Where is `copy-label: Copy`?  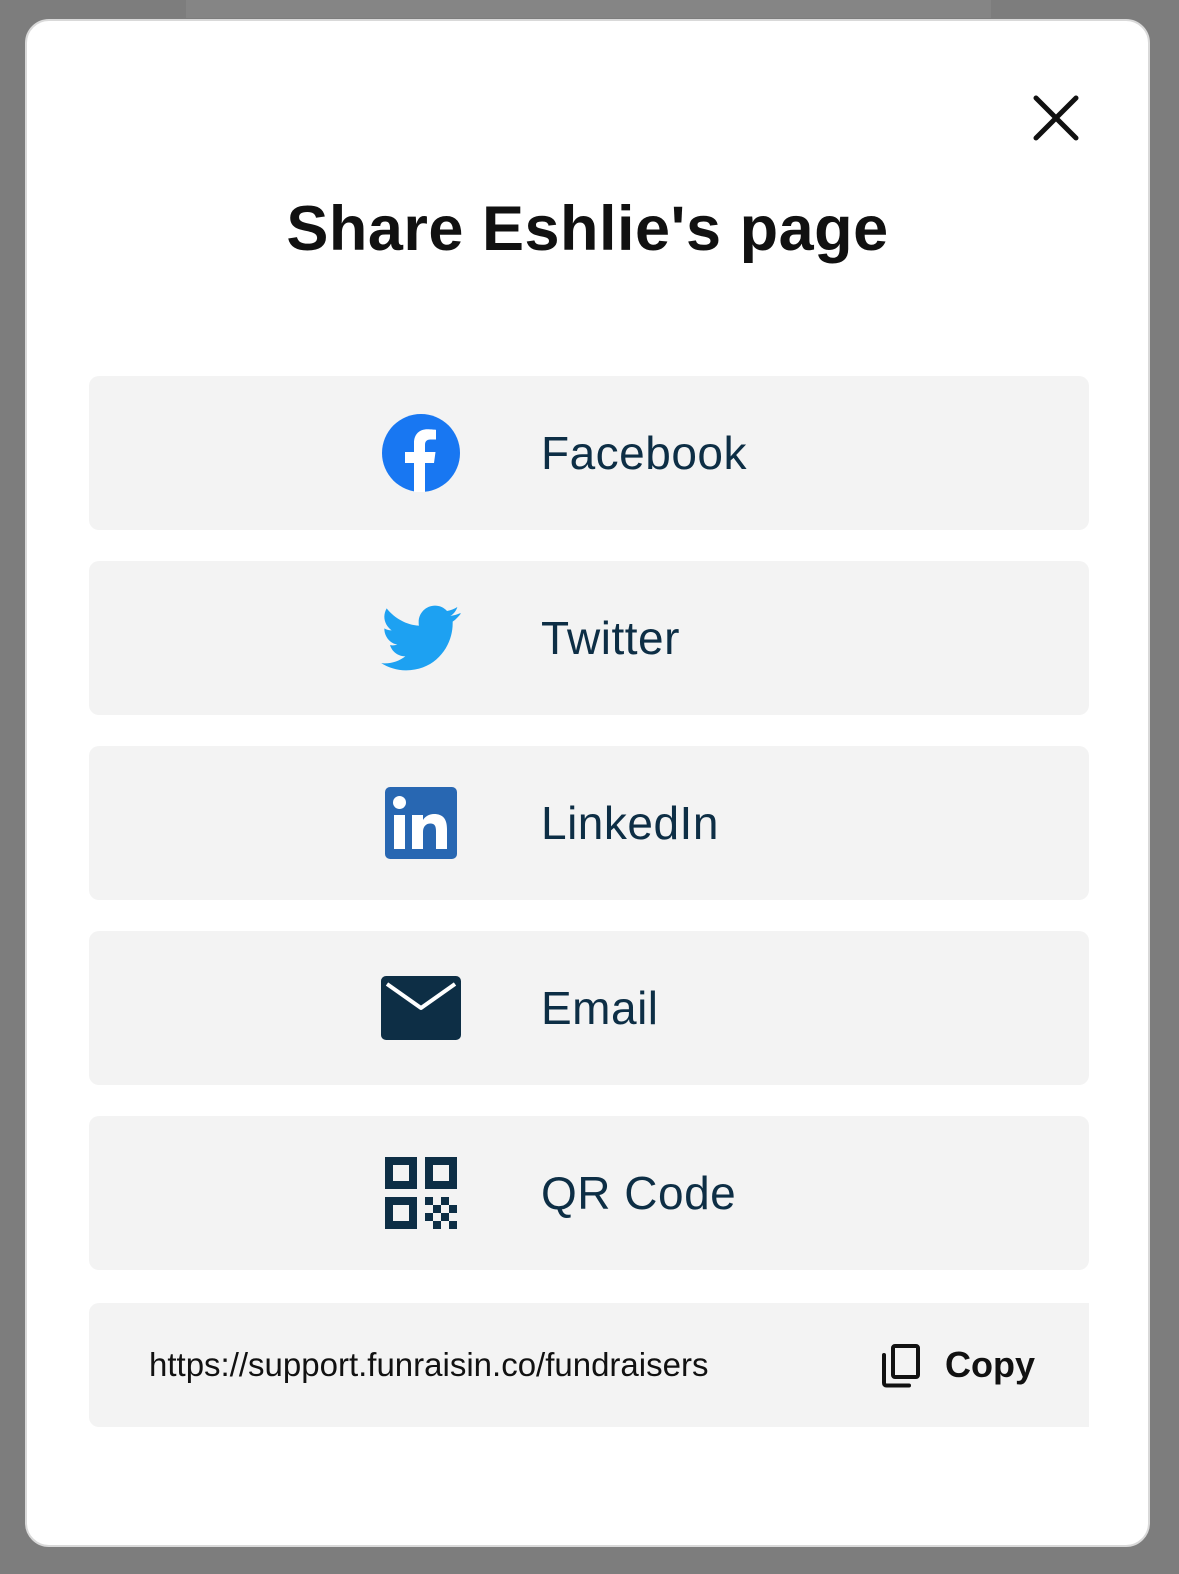 copy-label: Copy is located at coordinates (990, 1364).